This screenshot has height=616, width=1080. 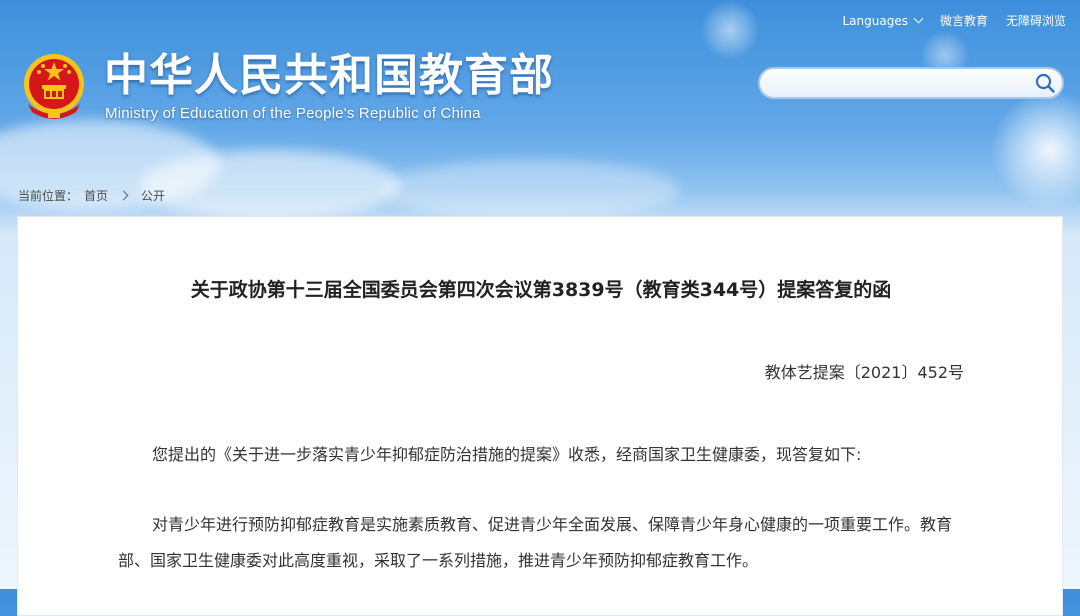 What do you see at coordinates (901, 84) in the screenshot?
I see `search-input` at bounding box center [901, 84].